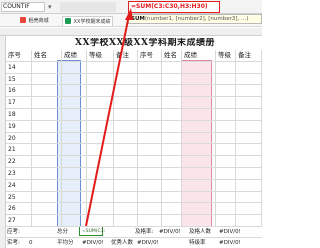  Describe the element at coordinates (199, 55) in the screenshot. I see `header-score-2: 成绩` at that location.